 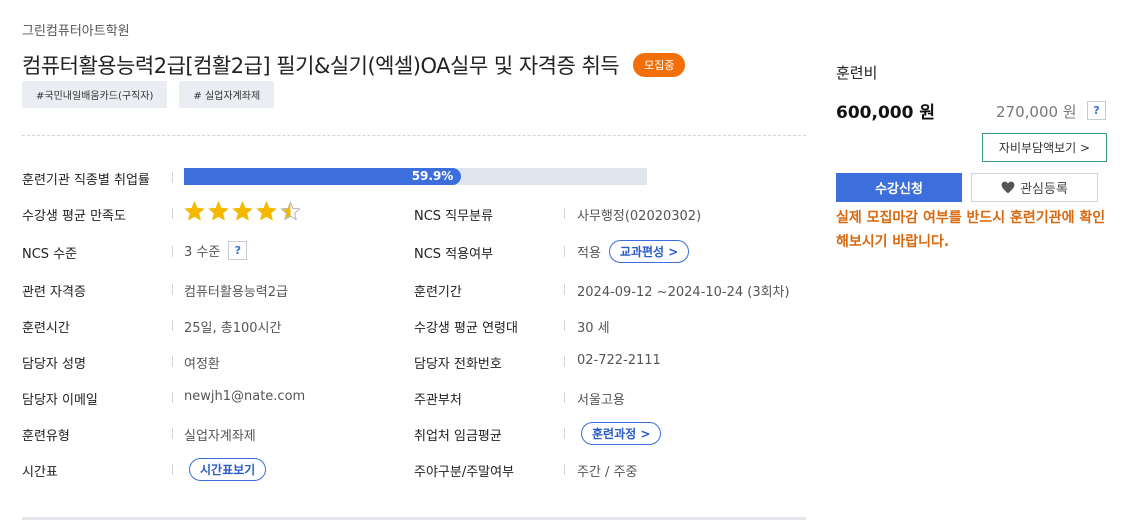 I want to click on ncs-apply-value-group: 적용 교과편성 >, so click(x=633, y=251).